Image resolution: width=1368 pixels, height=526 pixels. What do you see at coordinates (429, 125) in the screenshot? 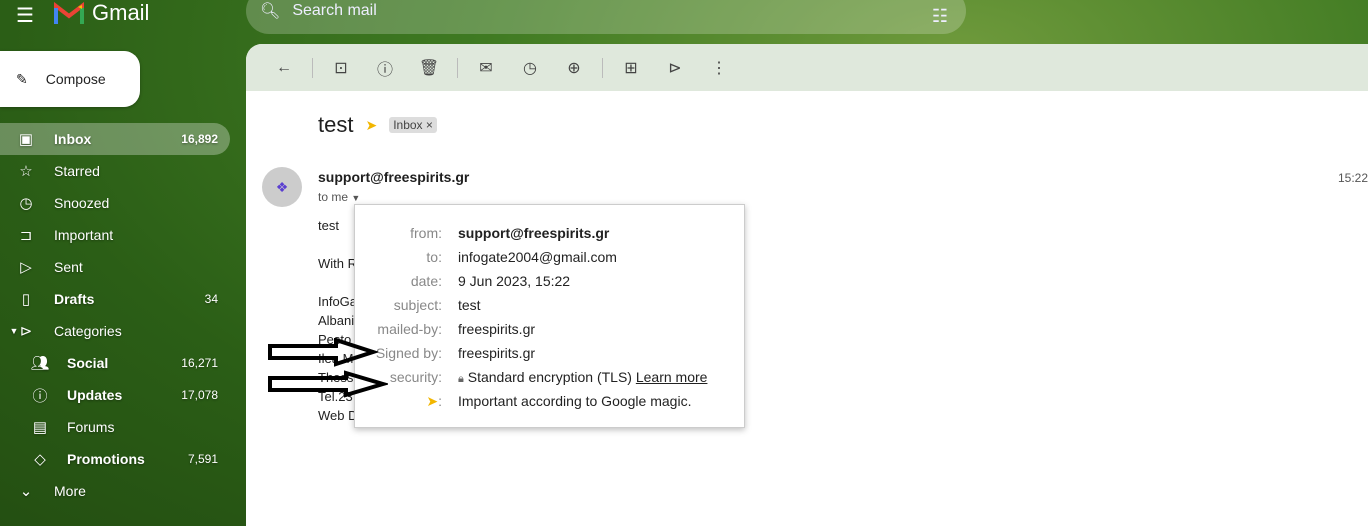
I see `remove-label-icon: ×` at bounding box center [429, 125].